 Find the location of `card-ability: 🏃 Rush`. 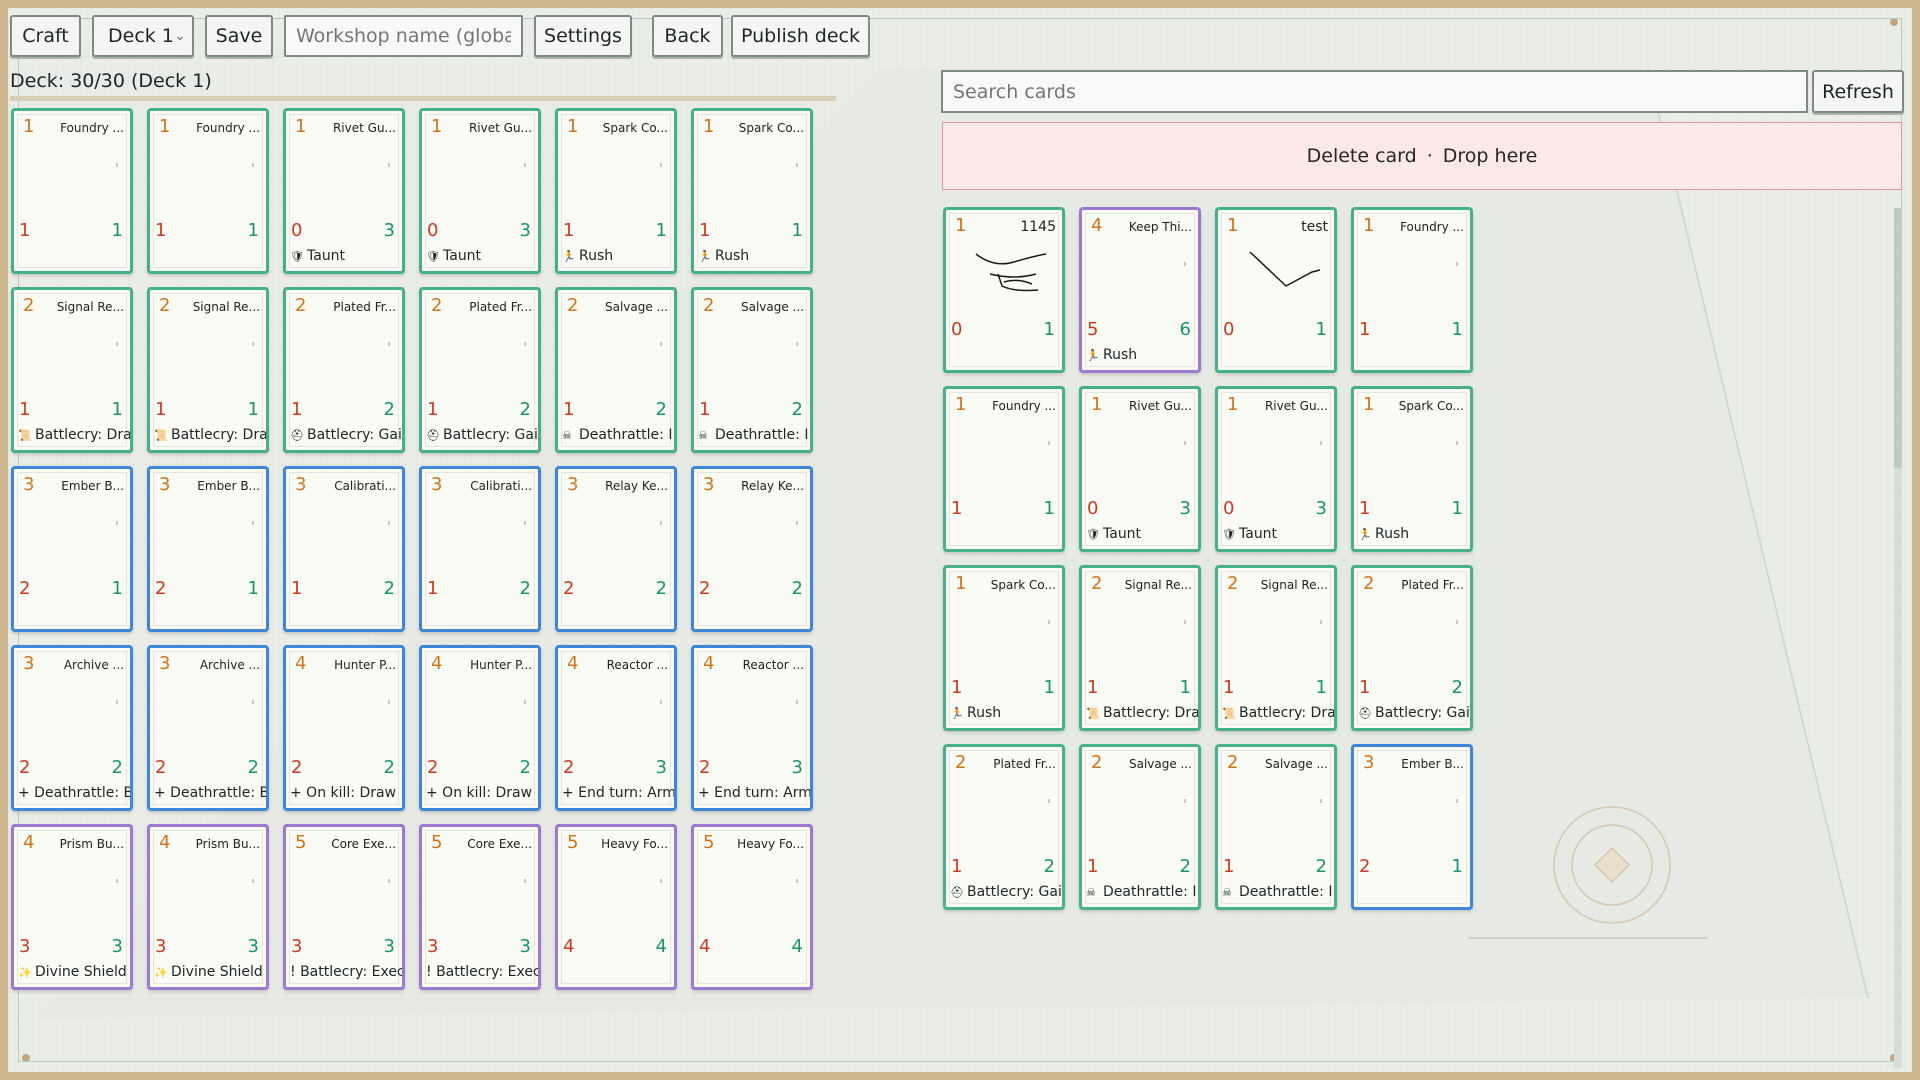

card-ability: 🏃 Rush is located at coordinates (618, 256).